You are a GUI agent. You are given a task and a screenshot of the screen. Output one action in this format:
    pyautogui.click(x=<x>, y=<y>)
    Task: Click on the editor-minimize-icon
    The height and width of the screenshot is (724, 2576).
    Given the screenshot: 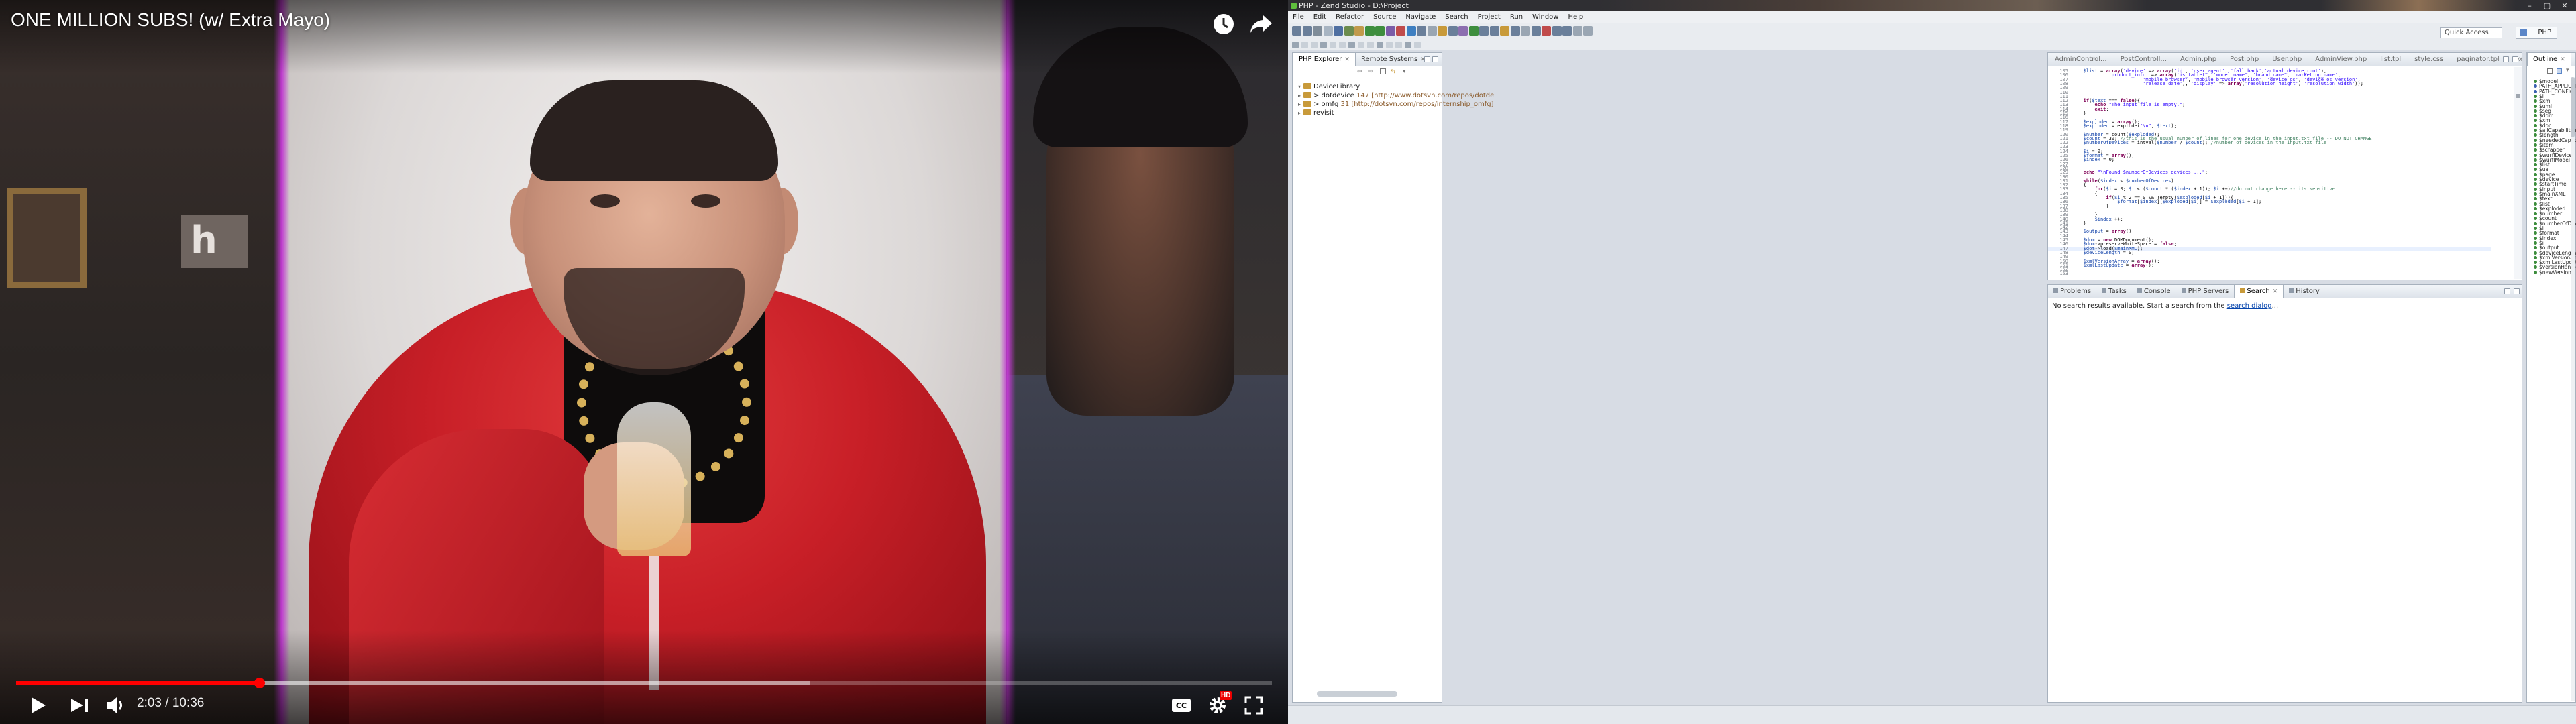 What is the action you would take?
    pyautogui.click(x=2506, y=59)
    